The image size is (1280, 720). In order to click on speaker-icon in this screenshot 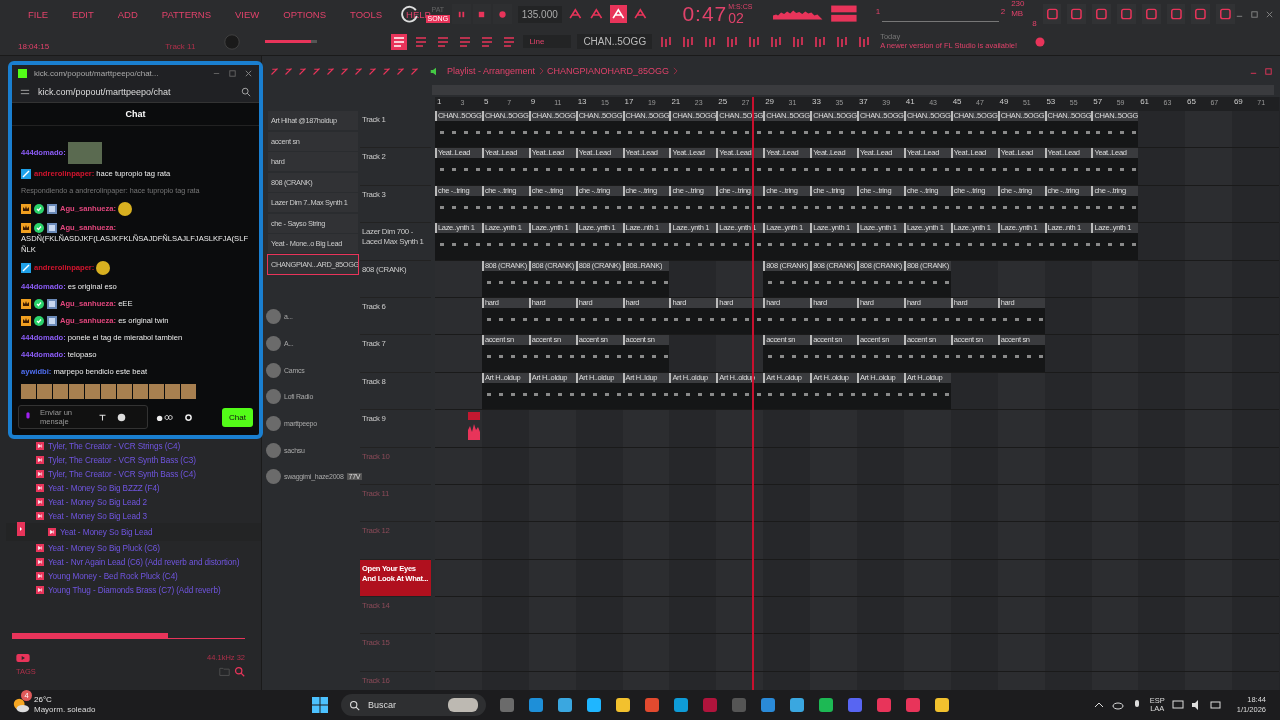, I will do `click(434, 71)`.